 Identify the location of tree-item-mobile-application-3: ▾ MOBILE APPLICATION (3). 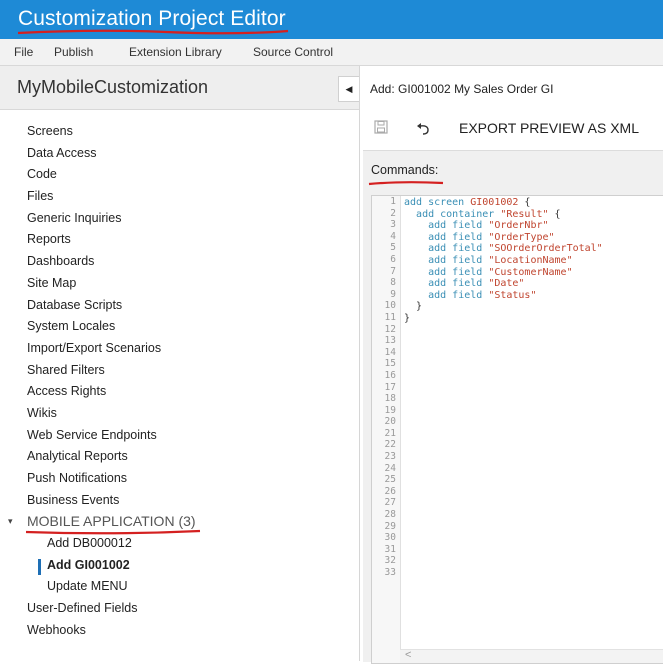
(179, 523).